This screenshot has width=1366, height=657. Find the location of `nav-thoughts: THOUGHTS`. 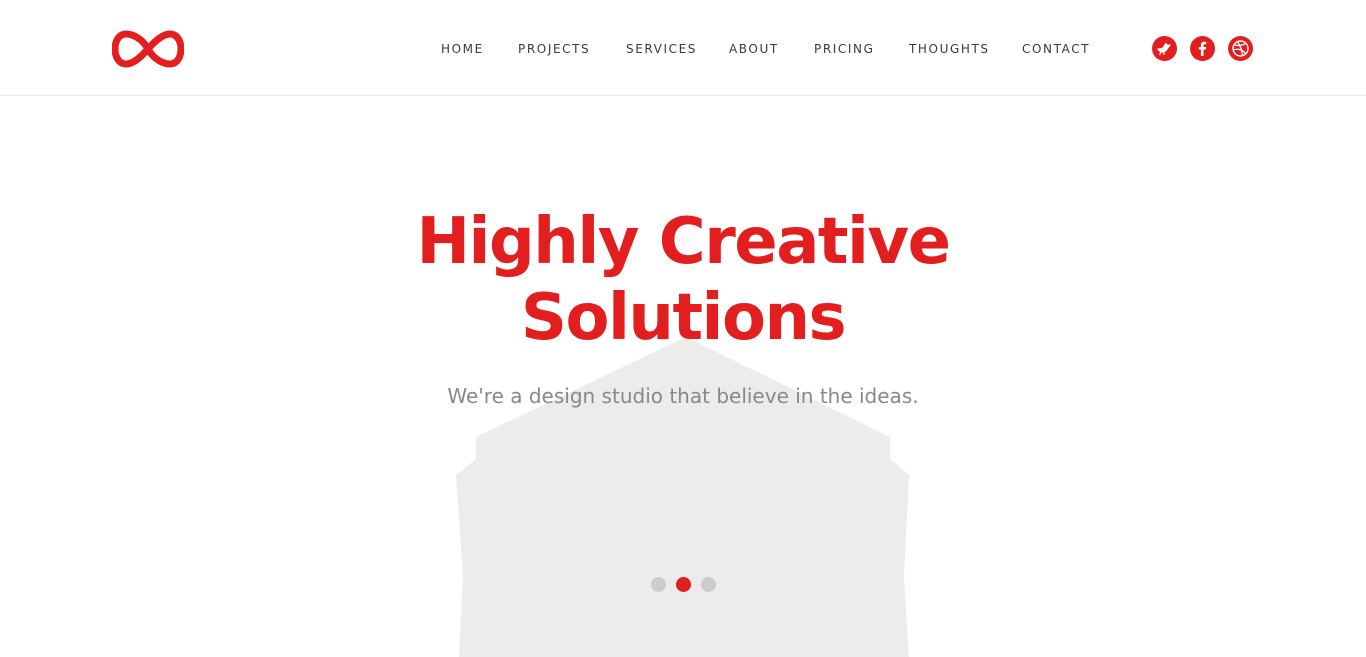

nav-thoughts: THOUGHTS is located at coordinates (949, 49).